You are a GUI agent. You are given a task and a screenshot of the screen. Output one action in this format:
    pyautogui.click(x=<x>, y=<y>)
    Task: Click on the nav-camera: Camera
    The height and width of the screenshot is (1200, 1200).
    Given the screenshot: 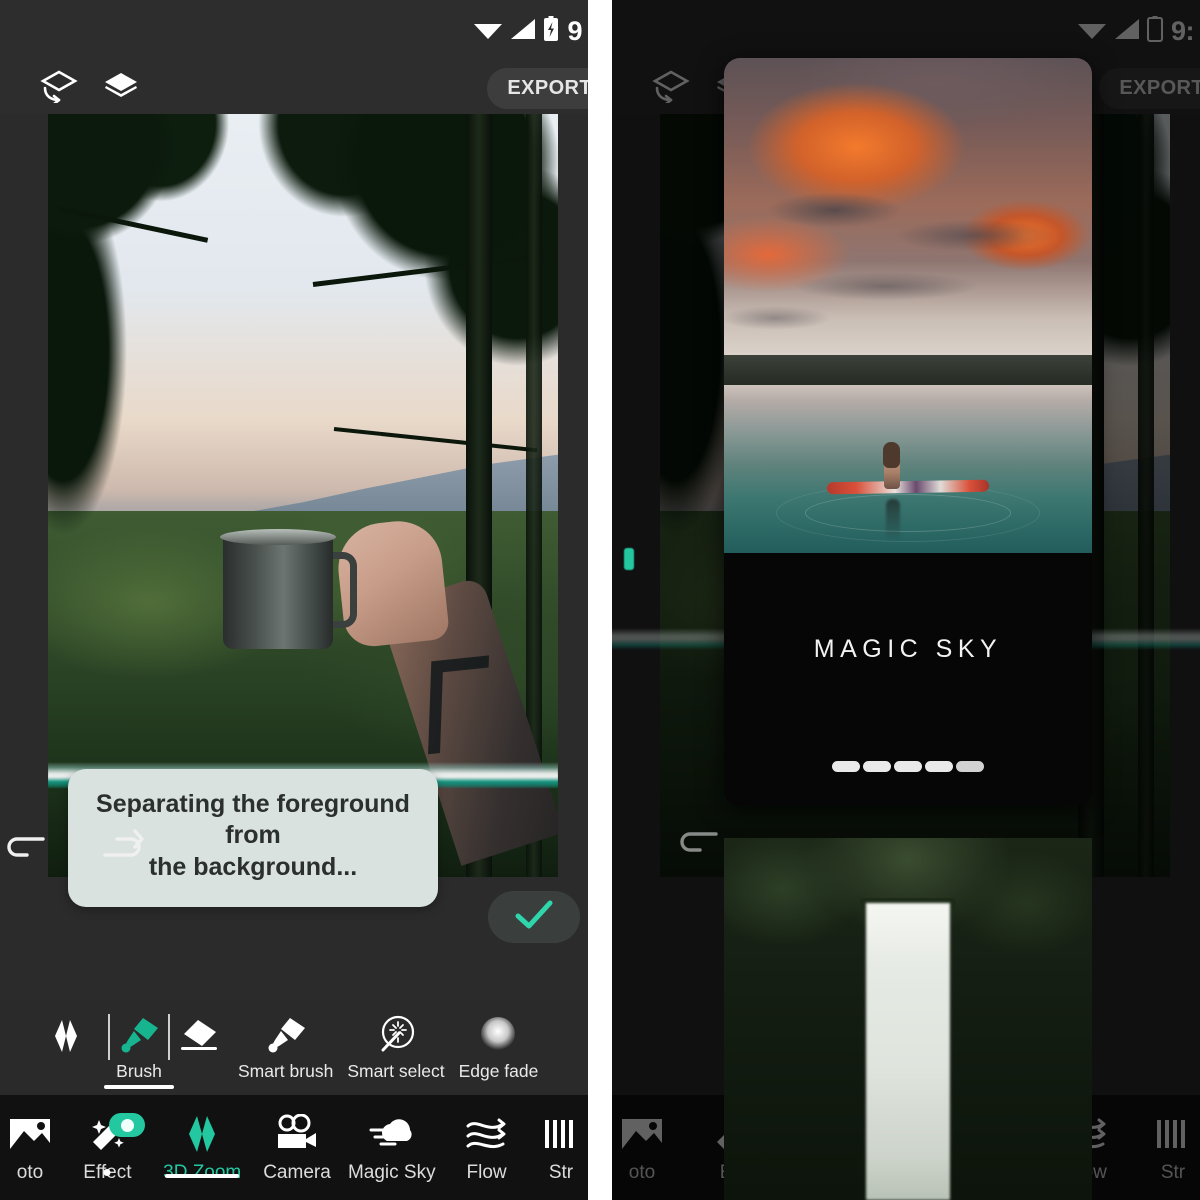 What is the action you would take?
    pyautogui.click(x=297, y=1147)
    